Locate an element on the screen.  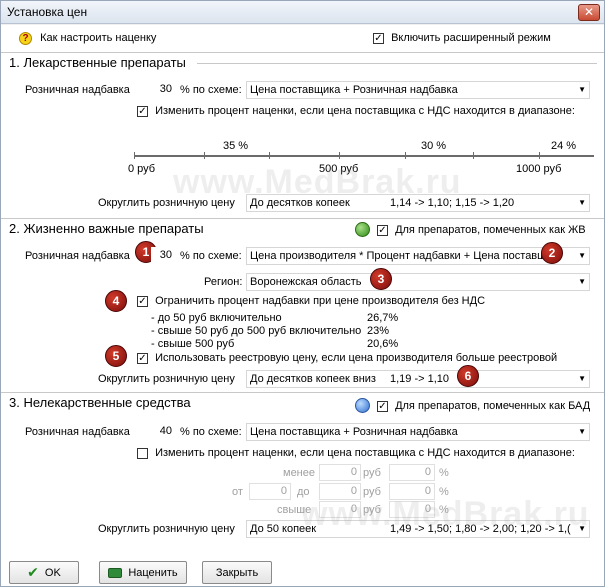
section2-divider is located at coordinates (302, 218).